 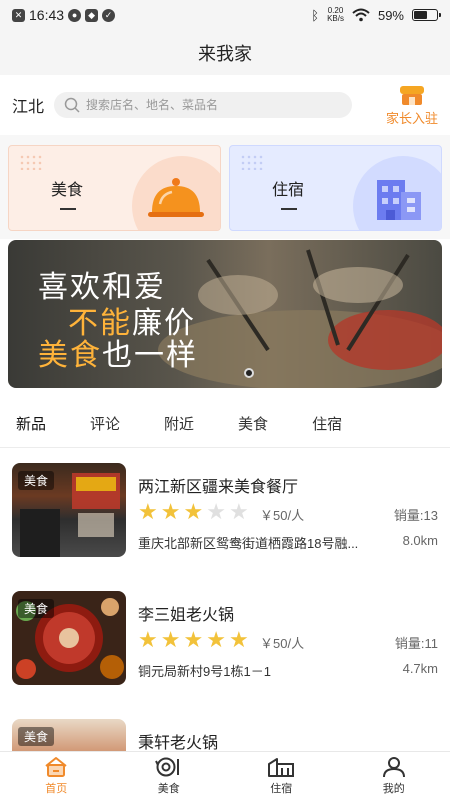 What do you see at coordinates (31, 423) in the screenshot?
I see `tab-new: 新品` at bounding box center [31, 423].